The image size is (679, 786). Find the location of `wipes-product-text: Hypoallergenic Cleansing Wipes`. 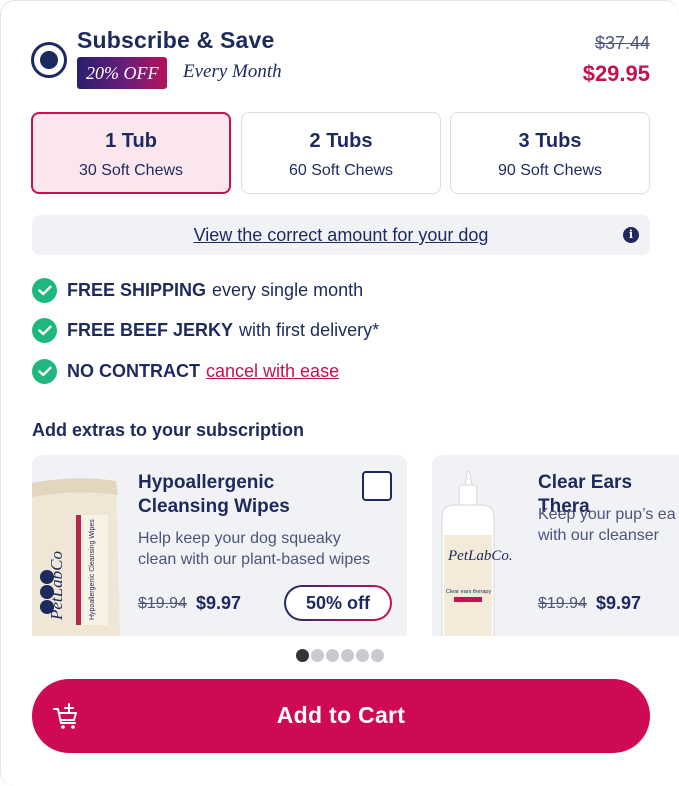

wipes-product-text: Hypoallergenic Cleansing Wipes is located at coordinates (92, 569).